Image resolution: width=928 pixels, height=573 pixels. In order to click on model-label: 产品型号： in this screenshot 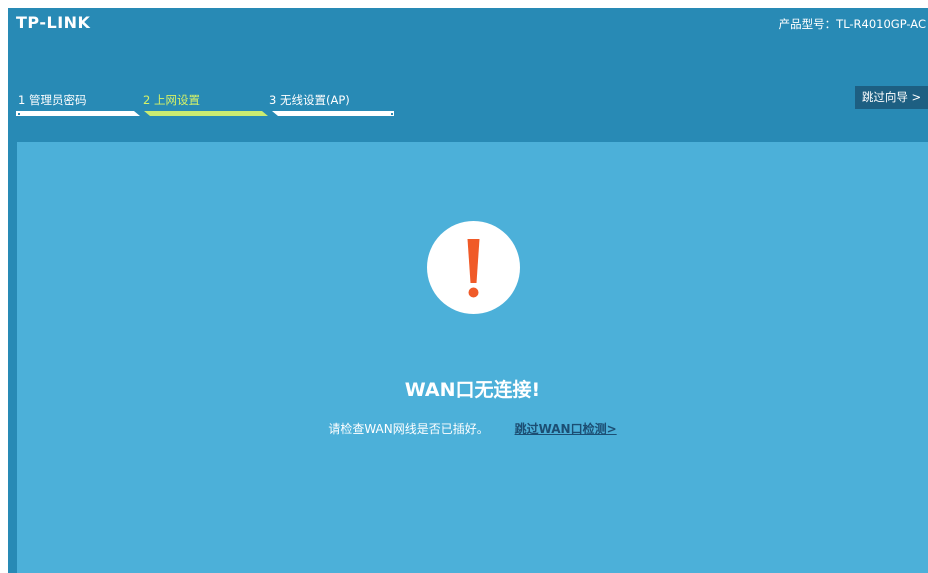, I will do `click(807, 24)`.